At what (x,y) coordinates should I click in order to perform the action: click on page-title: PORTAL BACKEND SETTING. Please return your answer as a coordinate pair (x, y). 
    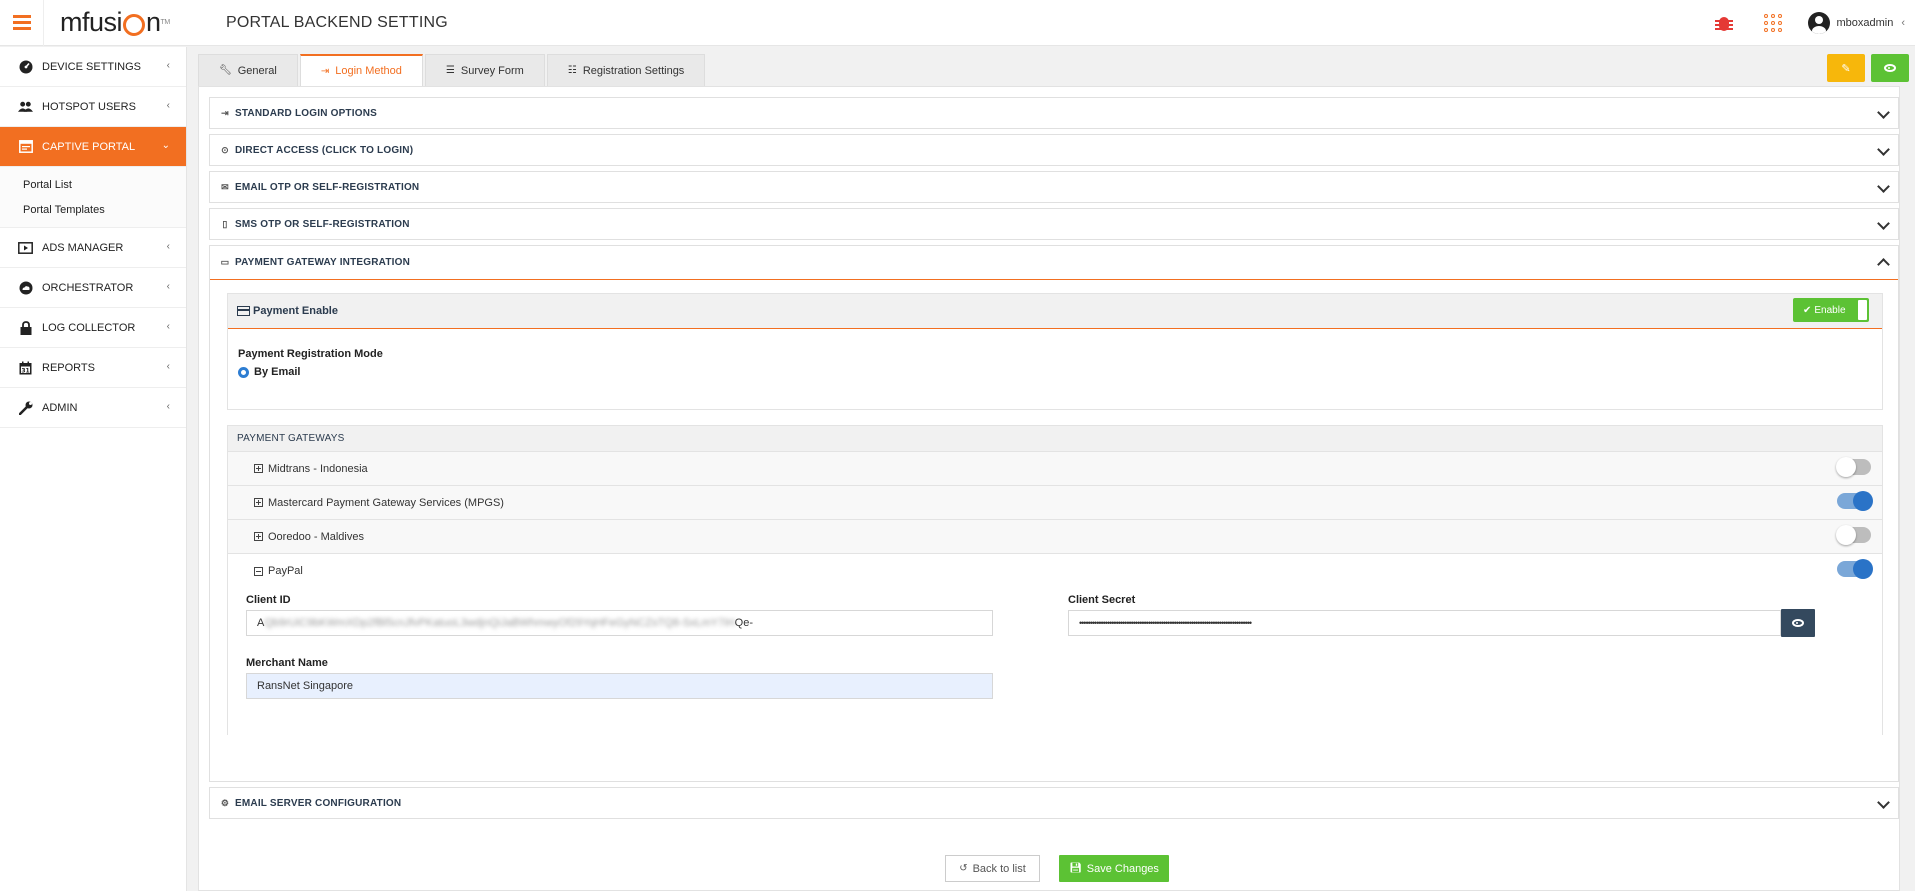
    Looking at the image, I should click on (337, 22).